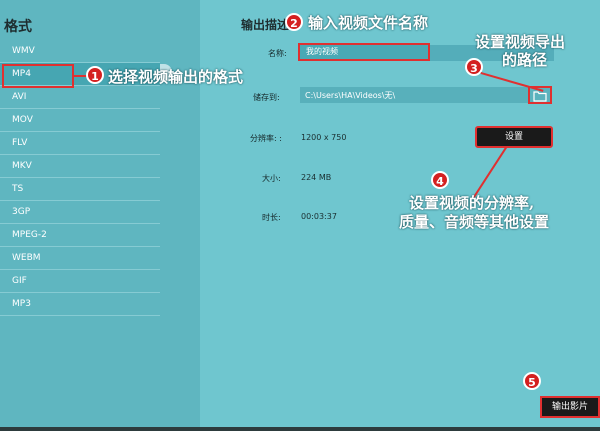  I want to click on settings-button: 设置, so click(514, 137).